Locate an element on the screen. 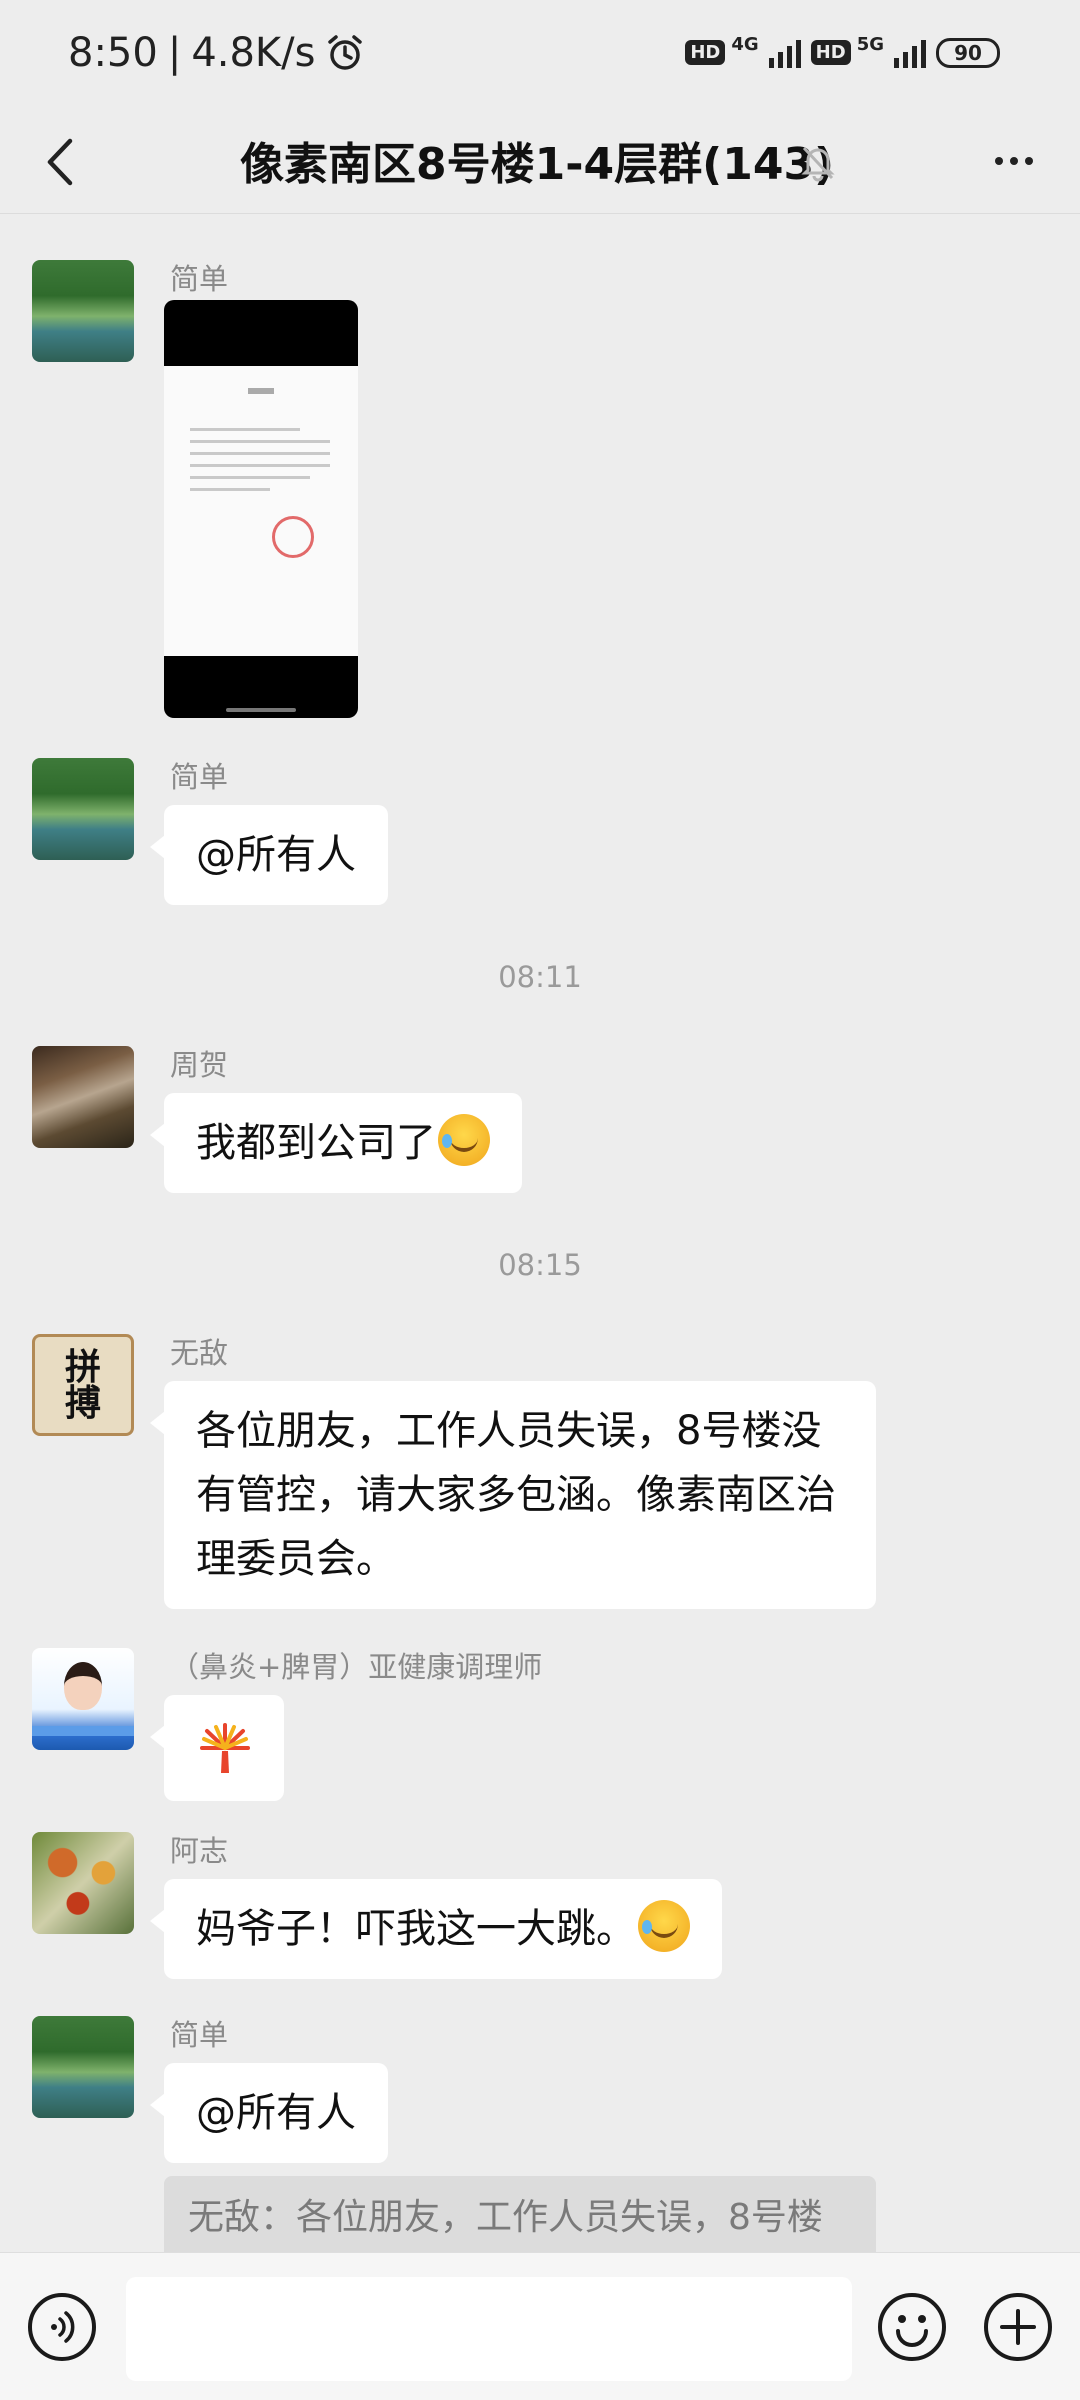  message-input is located at coordinates (489, 2329).